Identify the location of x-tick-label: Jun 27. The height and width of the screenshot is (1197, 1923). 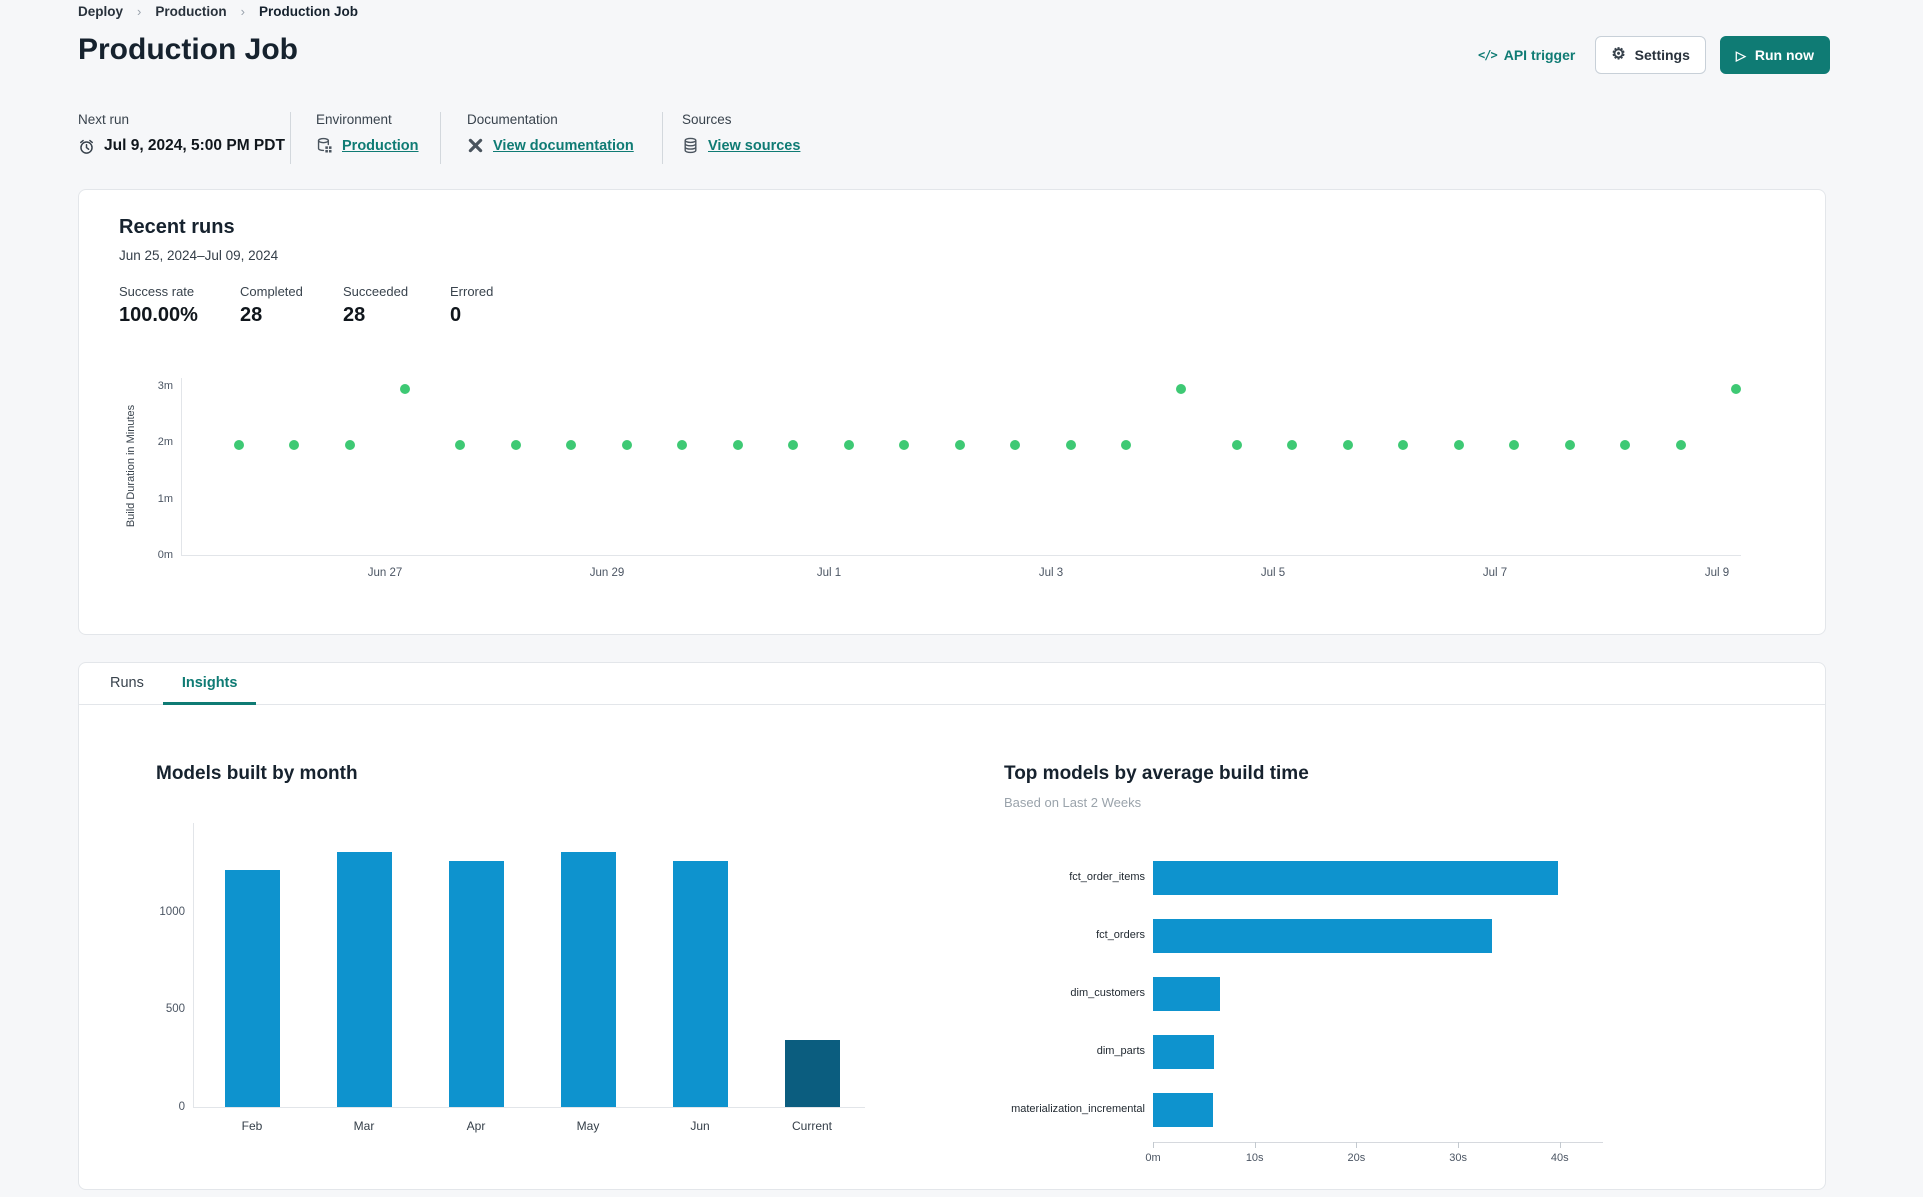
(385, 573).